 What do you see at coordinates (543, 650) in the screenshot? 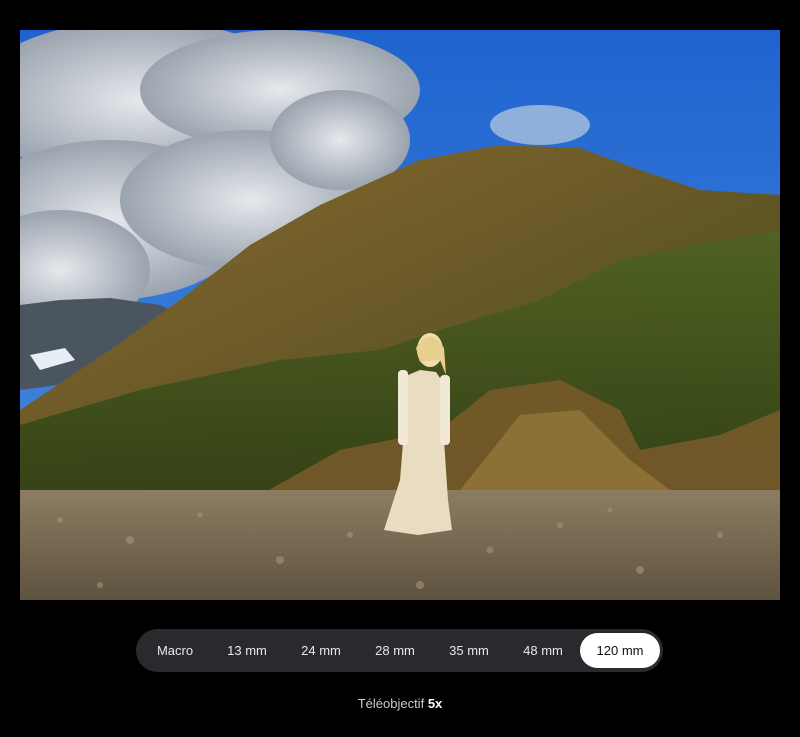
I see `lens-option-48mm: 48 mm` at bounding box center [543, 650].